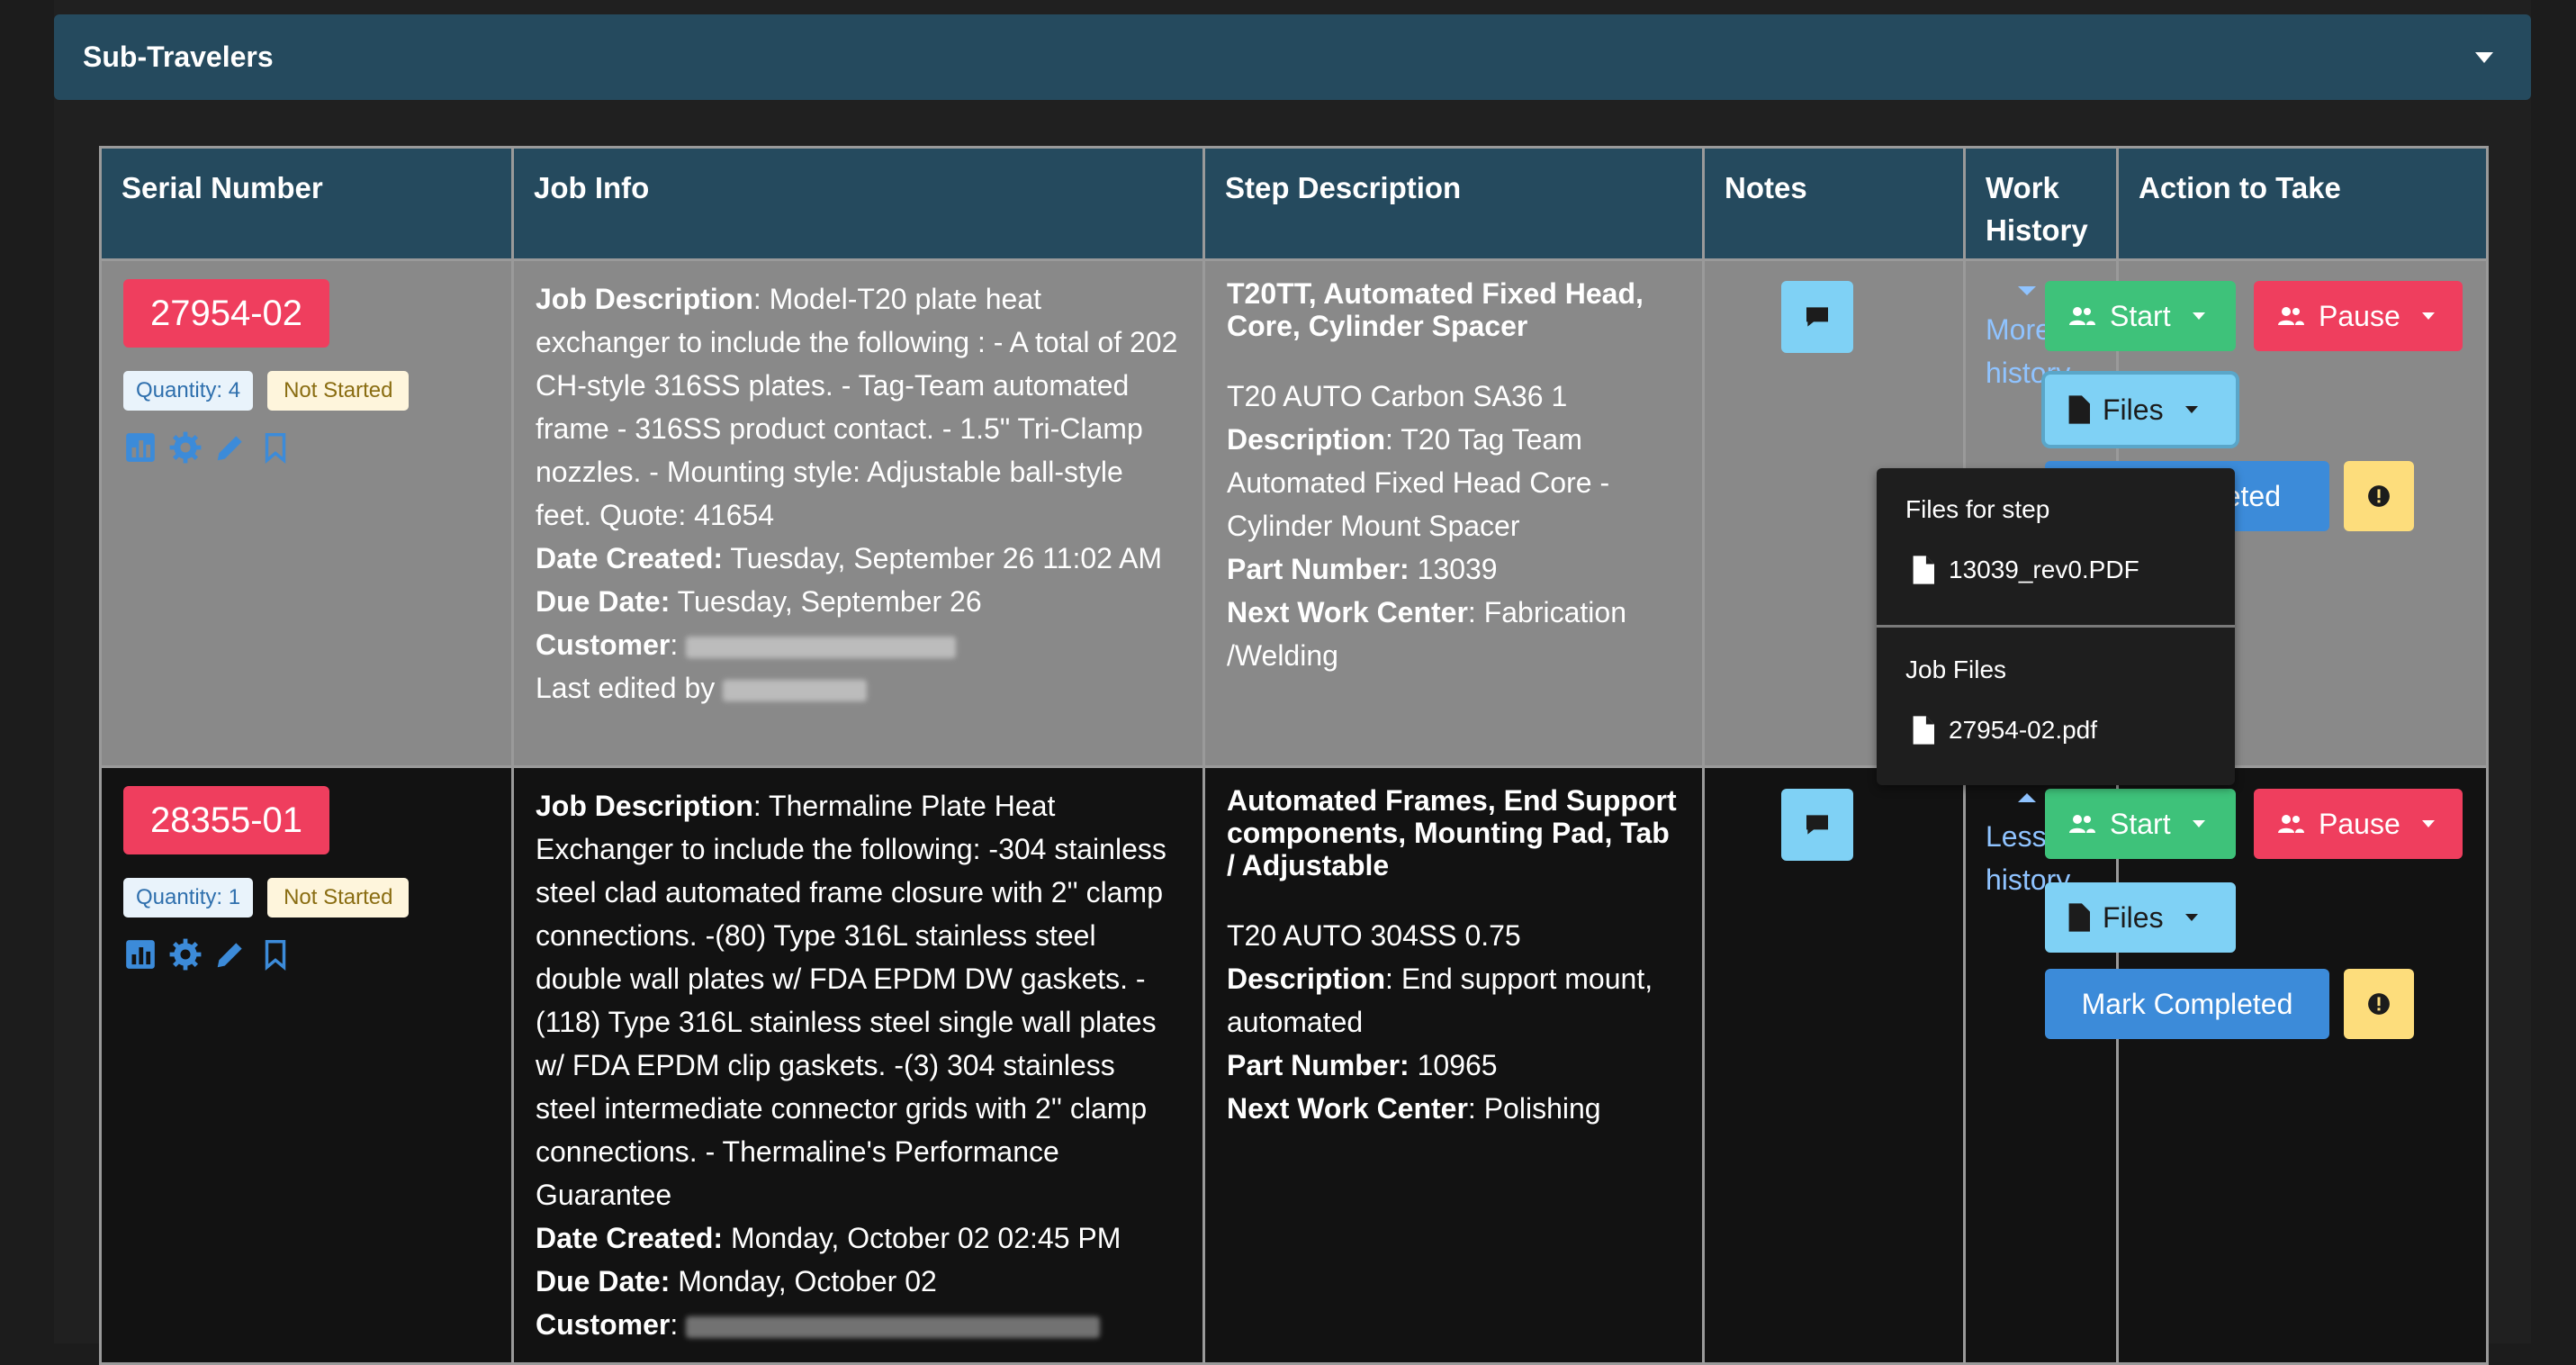 Image resolution: width=2576 pixels, height=1365 pixels. Describe the element at coordinates (178, 57) in the screenshot. I see `panel-title: Sub-Travelers` at that location.